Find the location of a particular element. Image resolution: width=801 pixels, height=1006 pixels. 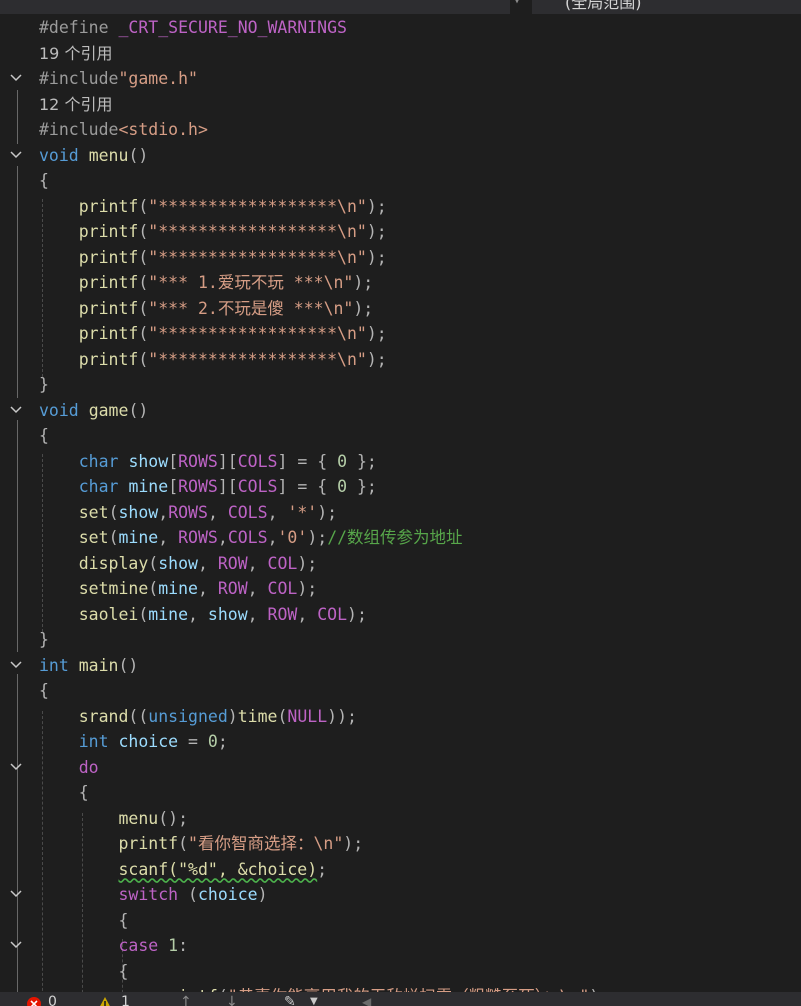

code-token: do is located at coordinates (88, 767).